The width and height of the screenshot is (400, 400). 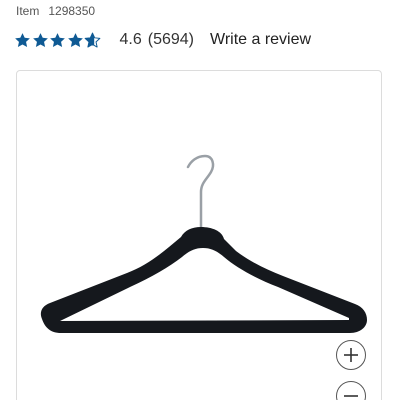 I want to click on zoom-in-button, so click(x=351, y=355).